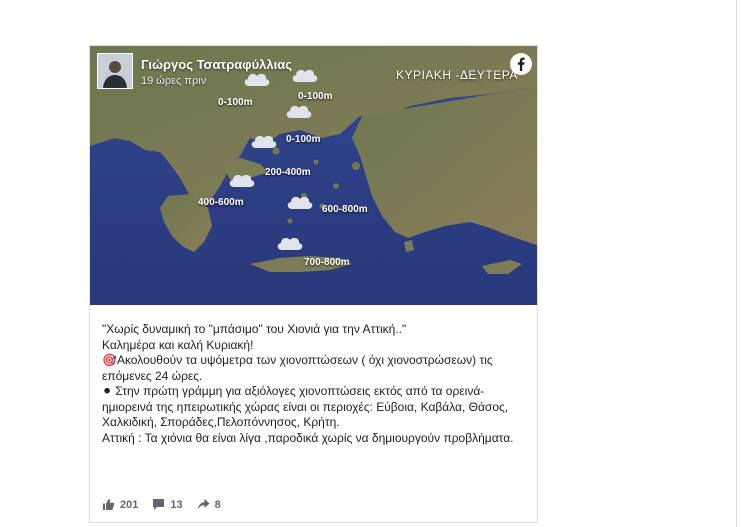 The width and height of the screenshot is (741, 527). What do you see at coordinates (736, 263) in the screenshot?
I see `page-divider` at bounding box center [736, 263].